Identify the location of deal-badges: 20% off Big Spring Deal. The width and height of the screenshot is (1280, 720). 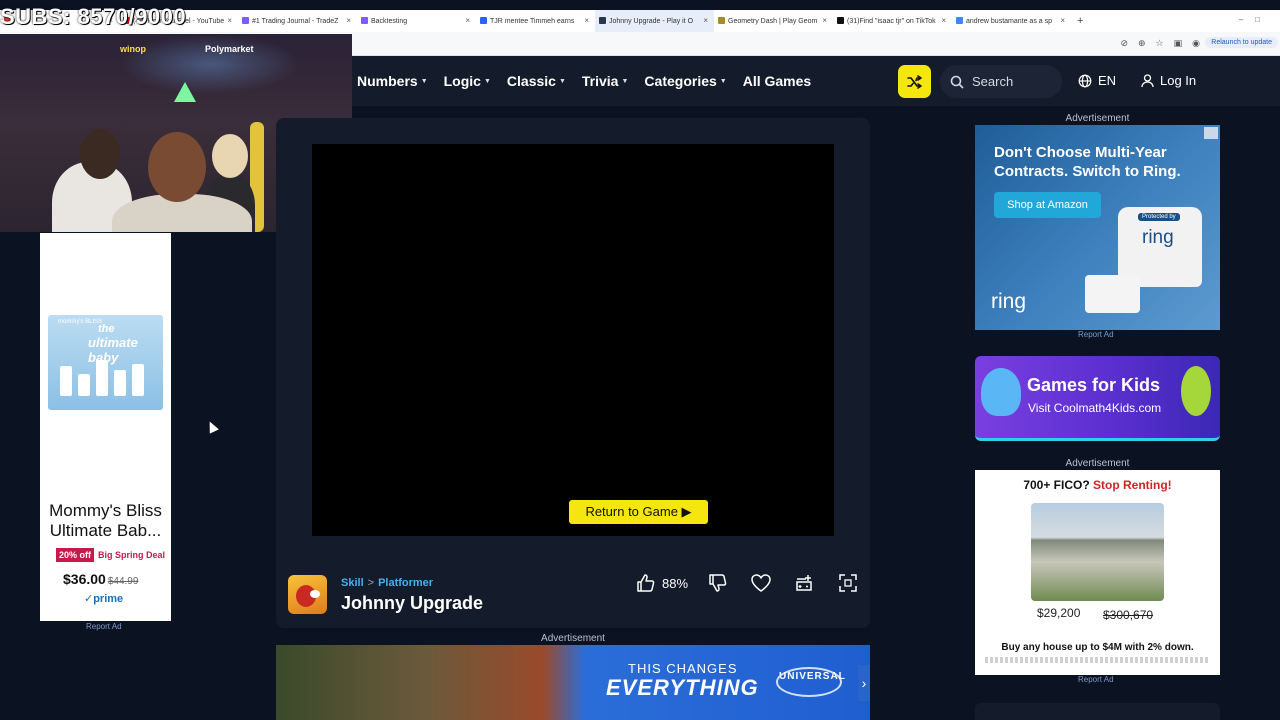
(110, 555).